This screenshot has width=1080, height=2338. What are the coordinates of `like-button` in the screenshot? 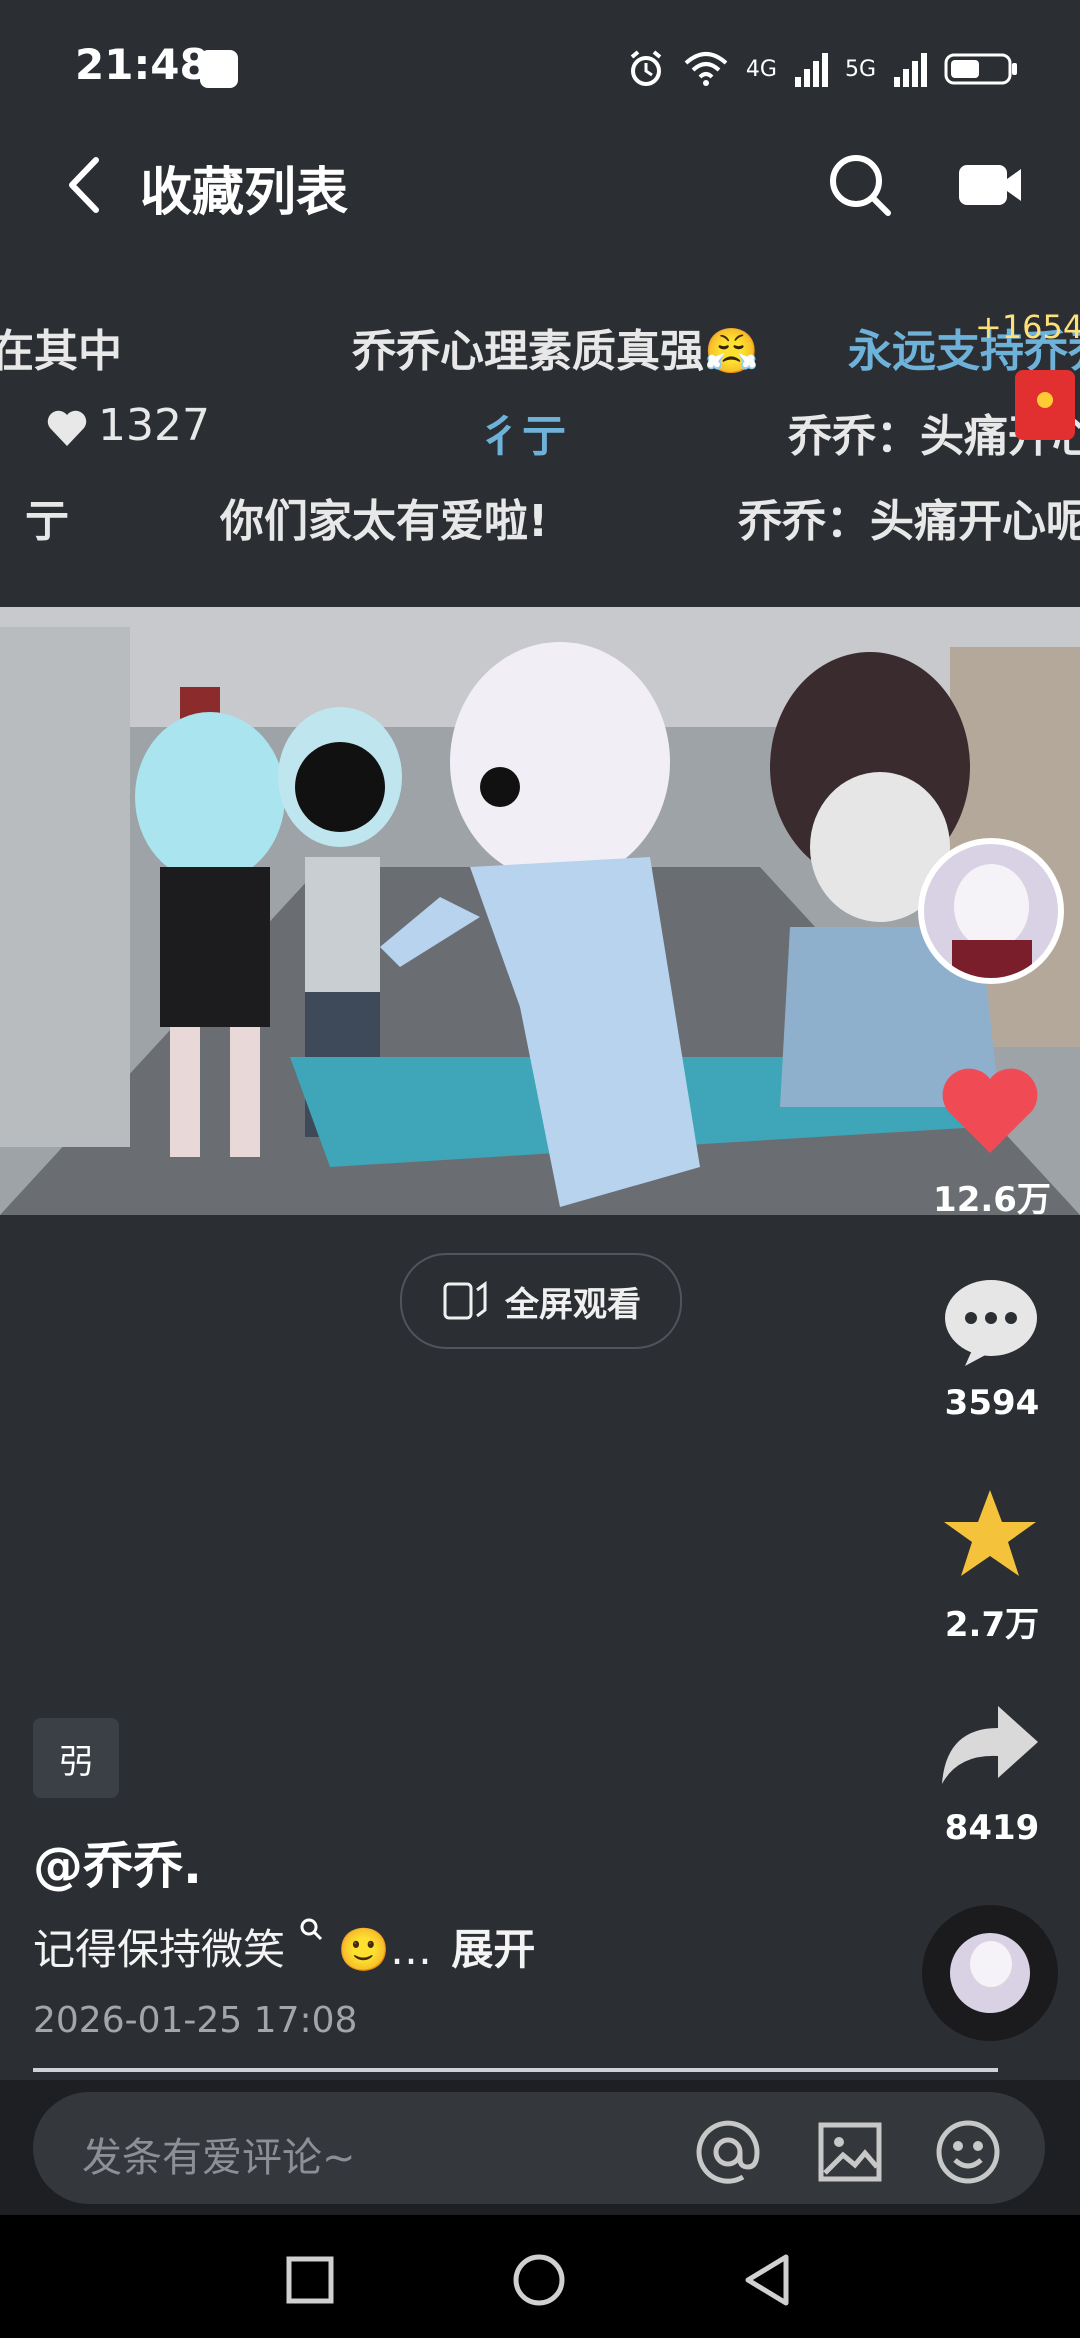 It's located at (990, 1111).